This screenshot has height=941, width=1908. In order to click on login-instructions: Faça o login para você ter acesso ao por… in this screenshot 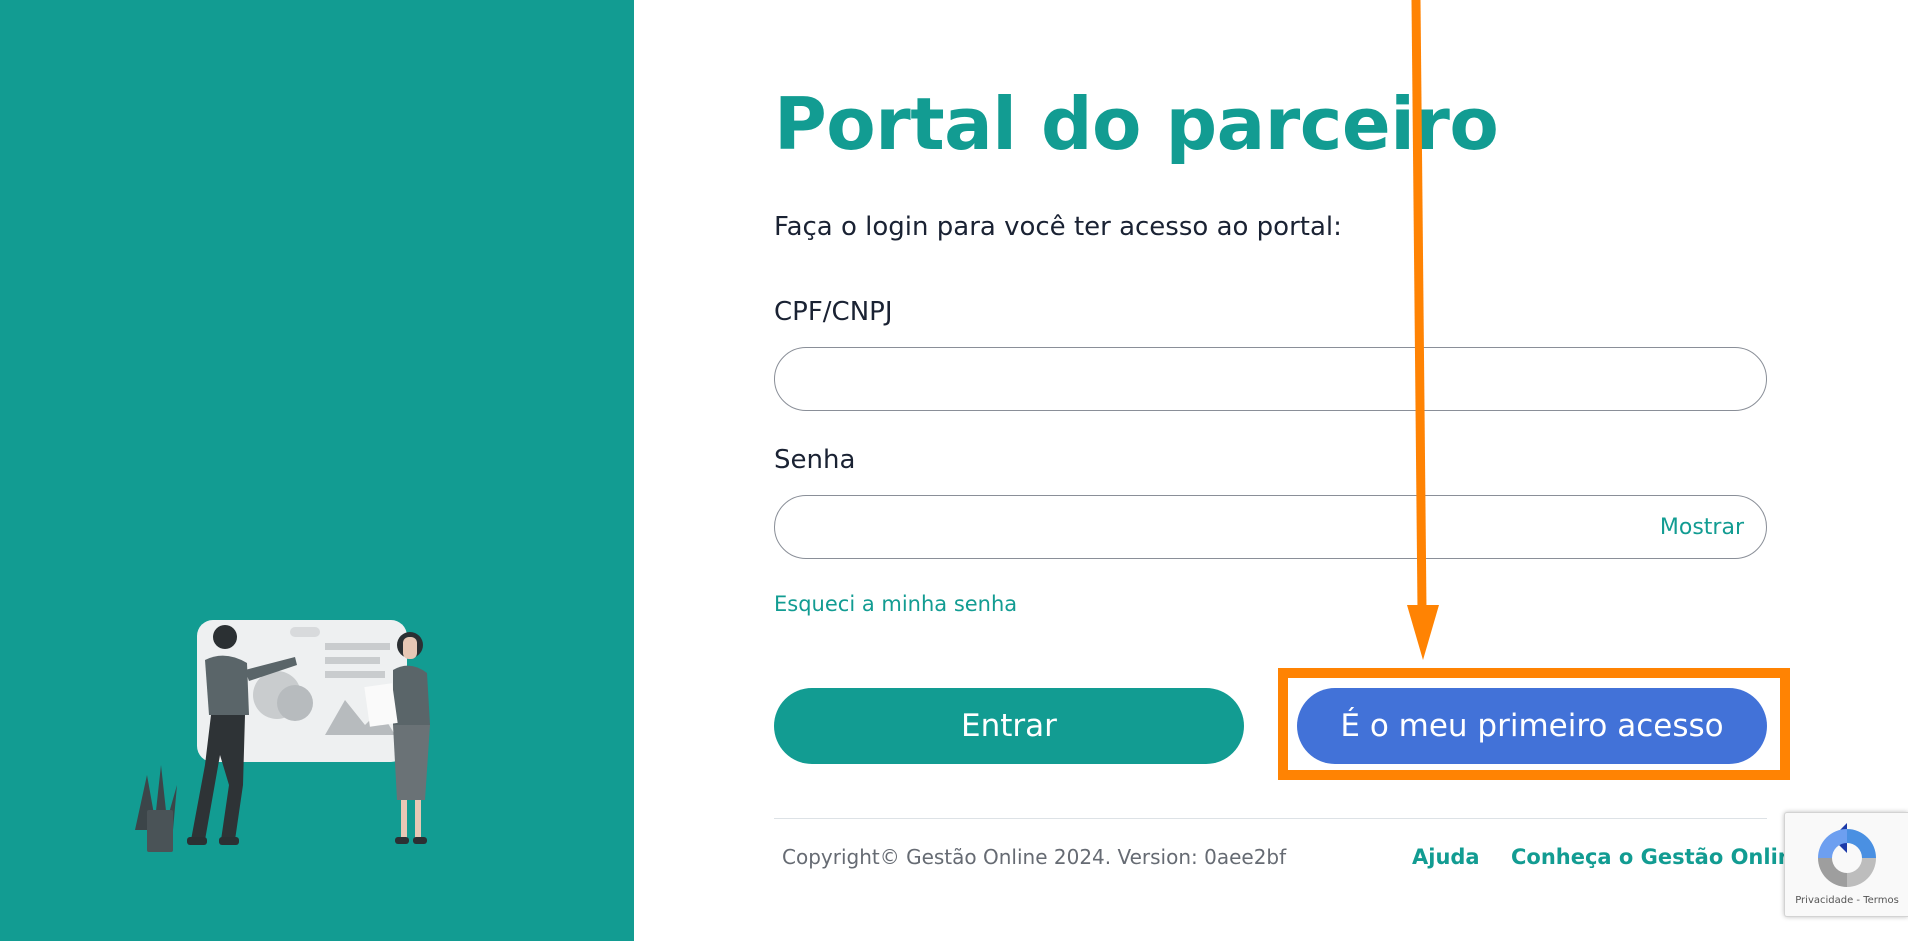, I will do `click(1058, 227)`.